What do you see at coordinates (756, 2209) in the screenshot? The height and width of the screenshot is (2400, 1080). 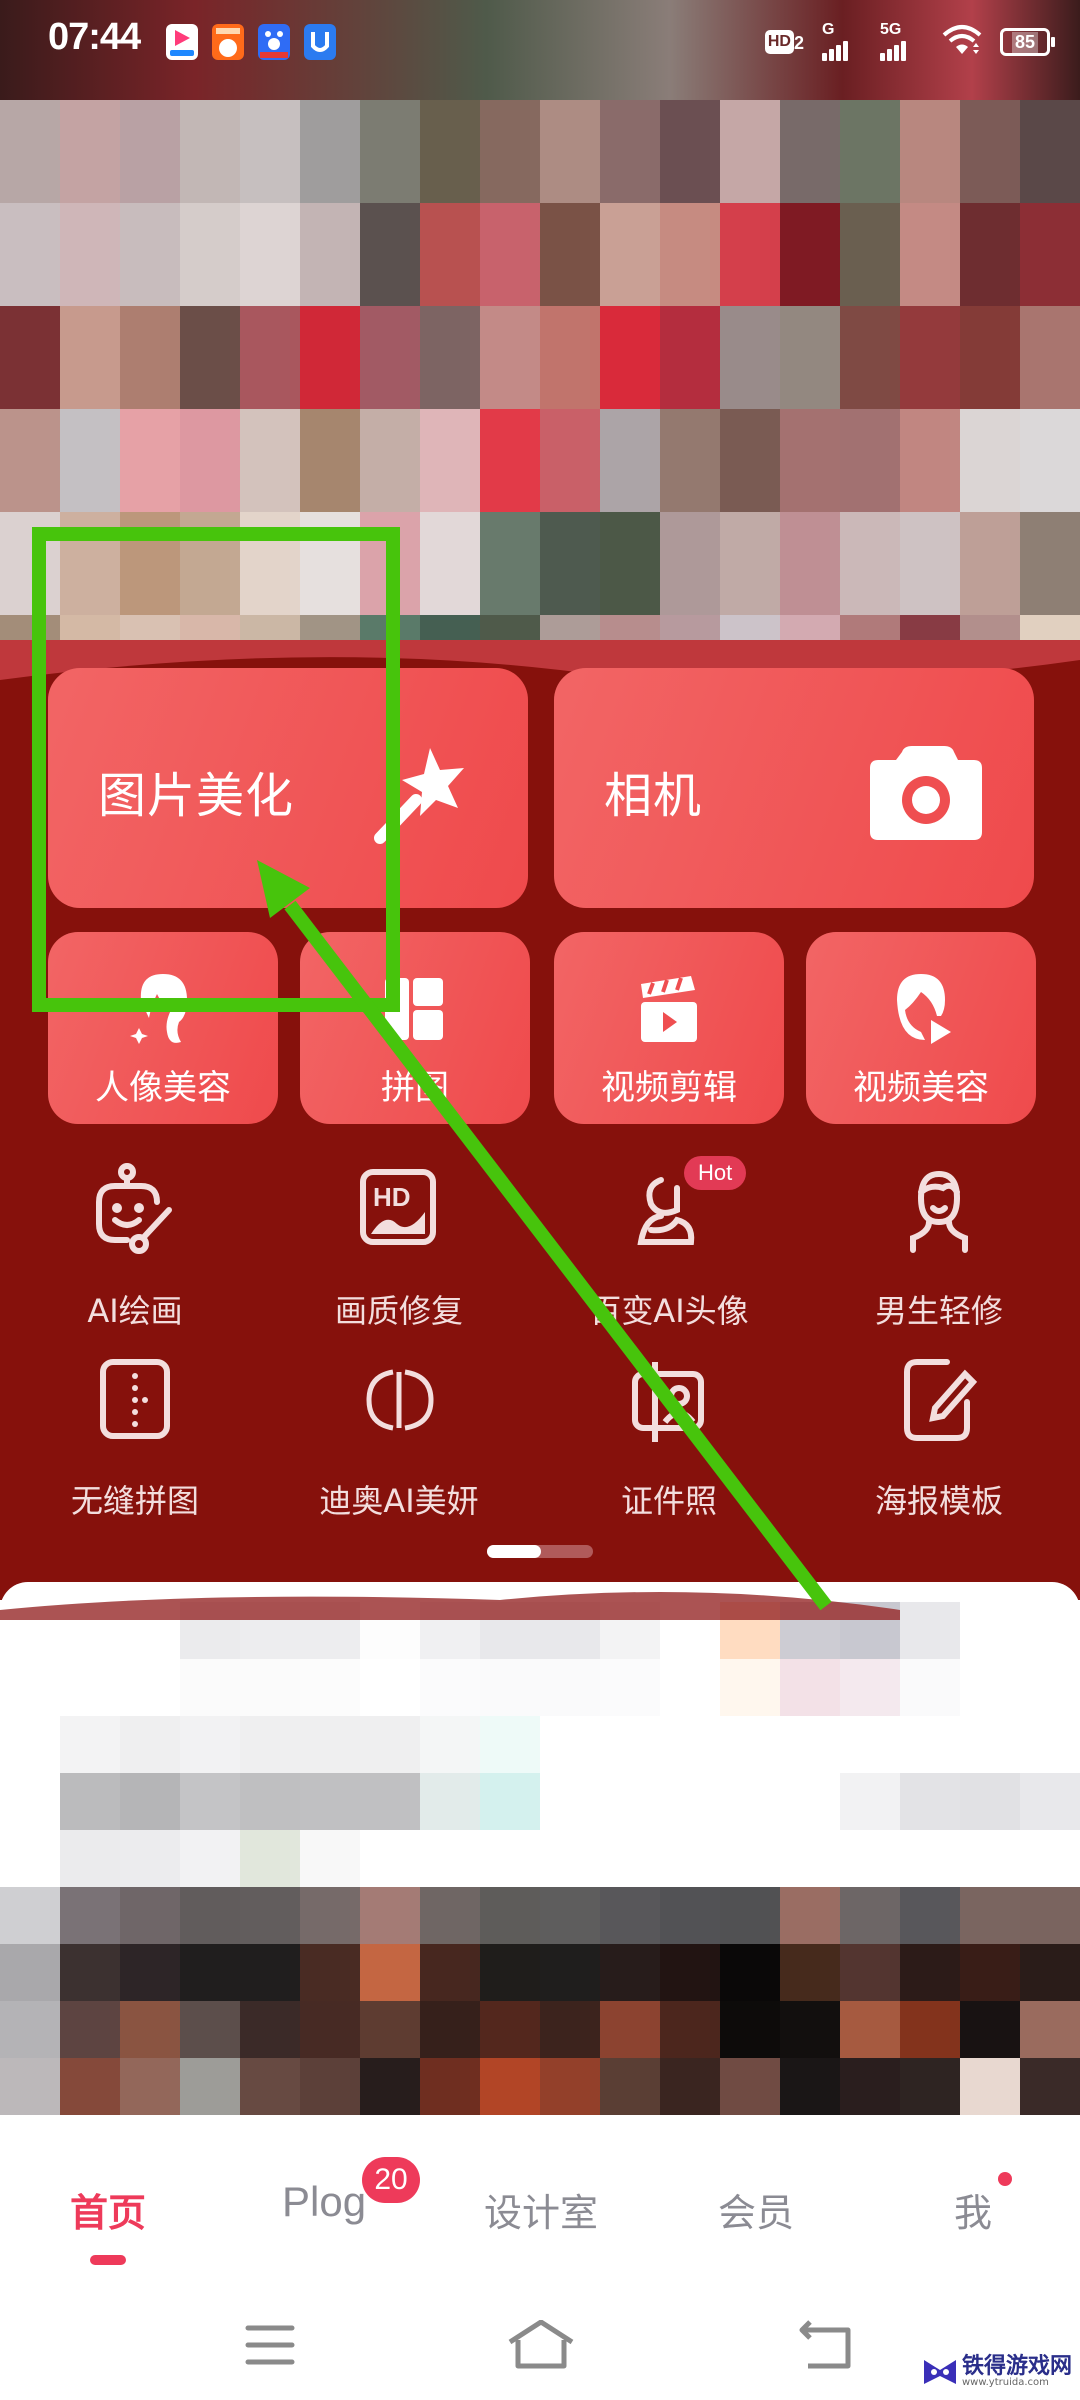 I see `nav-membership: 会员` at bounding box center [756, 2209].